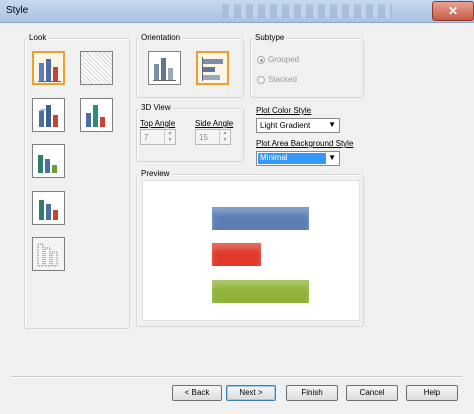 The width and height of the screenshot is (474, 414). What do you see at coordinates (38, 37) in the screenshot?
I see `look-group-label: Look` at bounding box center [38, 37].